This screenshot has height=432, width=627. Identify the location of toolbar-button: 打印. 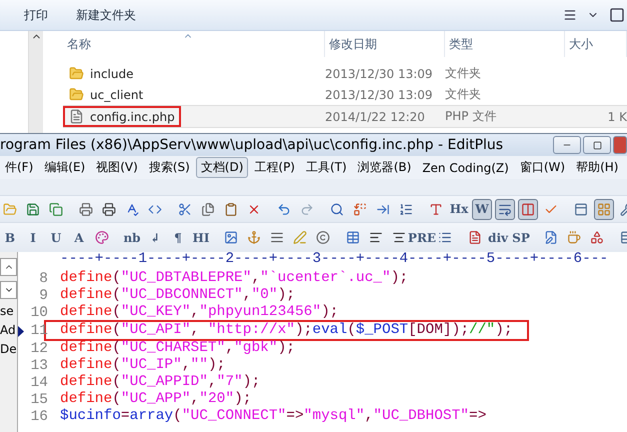
(36, 15).